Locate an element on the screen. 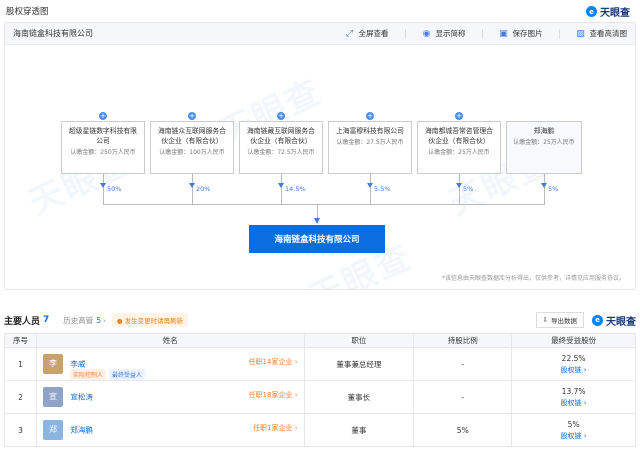 The width and height of the screenshot is (640, 450). tag: 最终受益人 is located at coordinates (126, 374).